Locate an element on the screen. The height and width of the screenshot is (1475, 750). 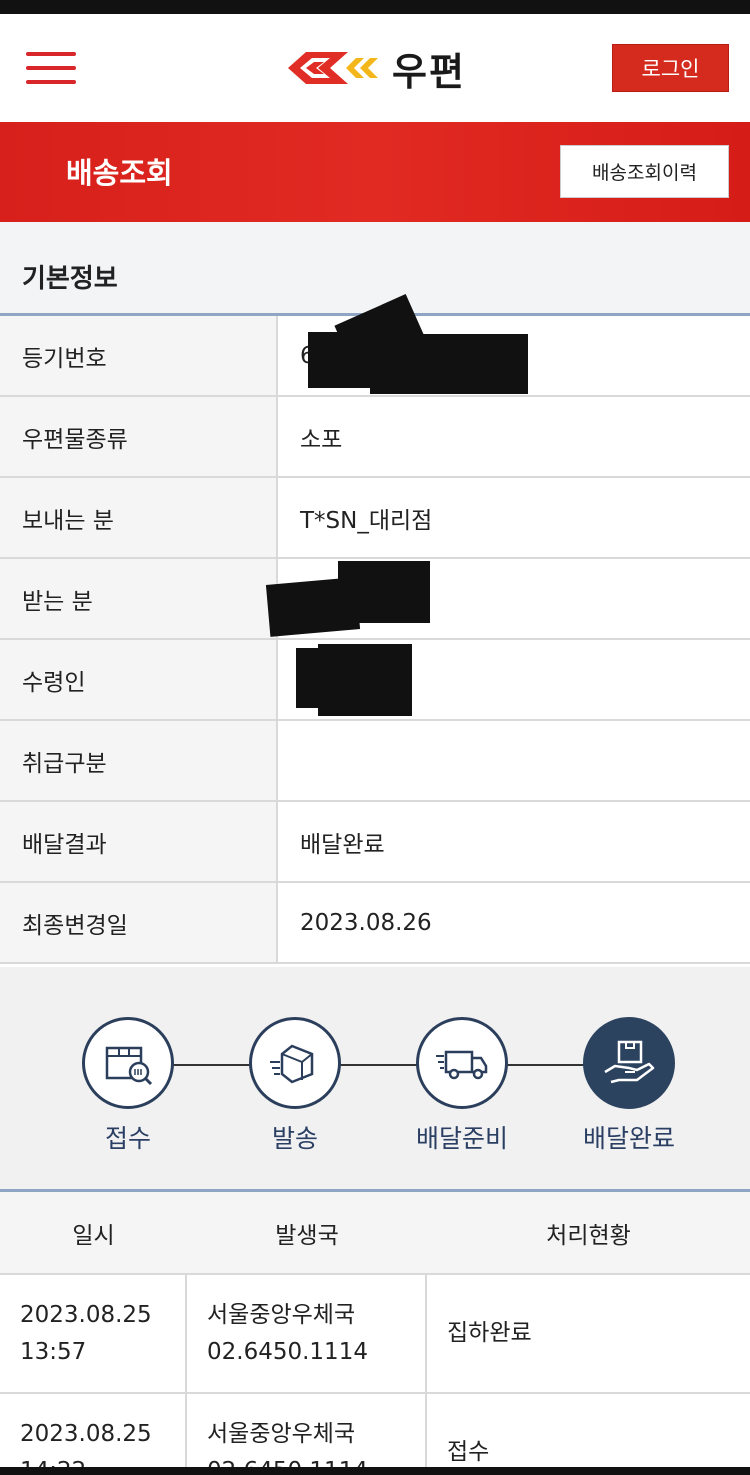
hamburger-menu-icon is located at coordinates (51, 69).